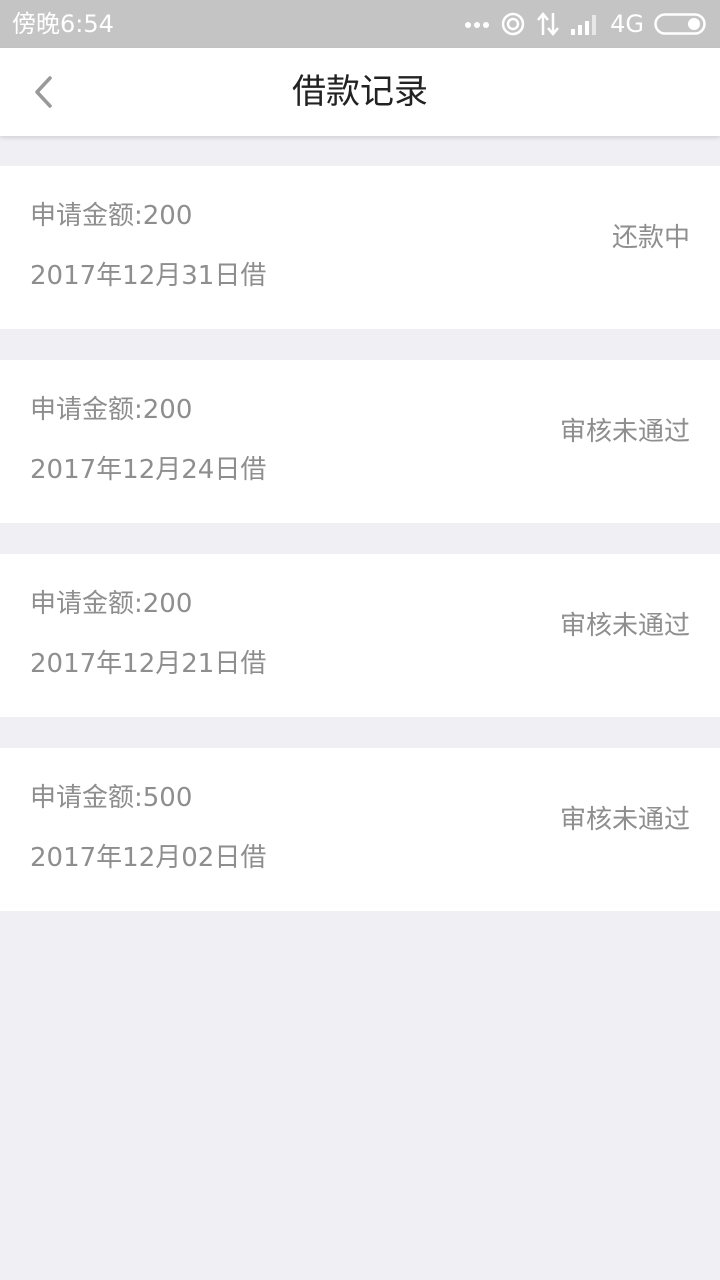 This screenshot has width=720, height=1280. Describe the element at coordinates (360, 635) in the screenshot. I see `list-item: 申请金额:200 2017年12月21日借 审核未通过` at that location.